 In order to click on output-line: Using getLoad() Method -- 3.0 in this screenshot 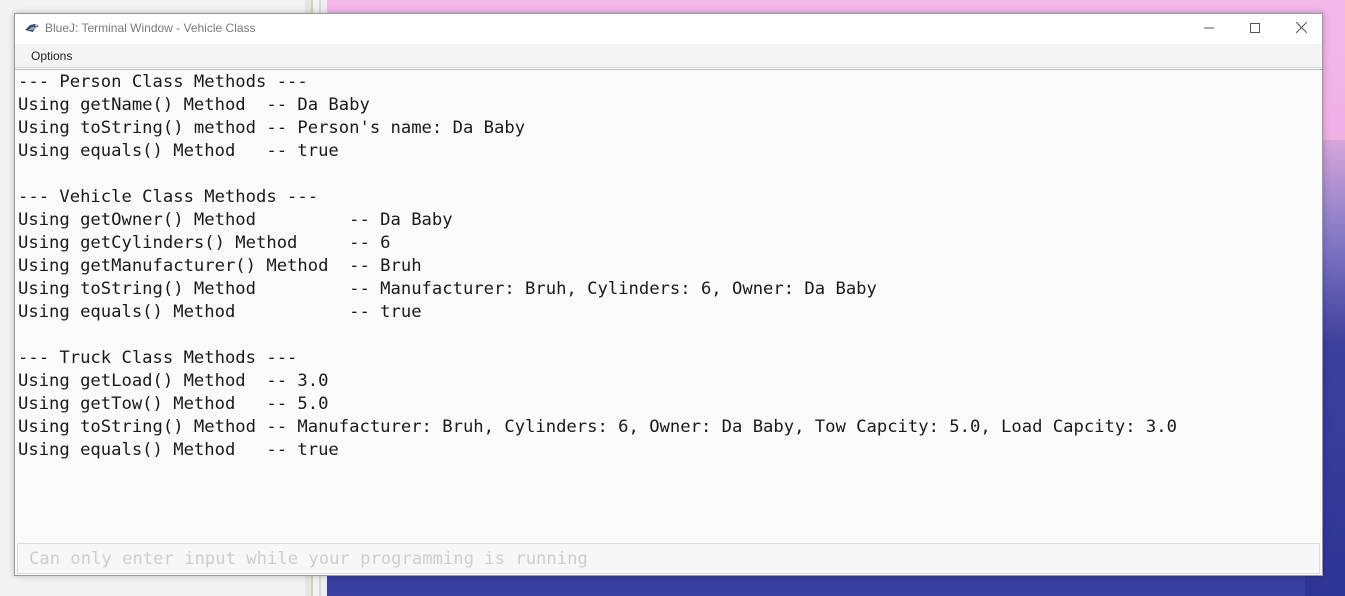, I will do `click(173, 381)`.